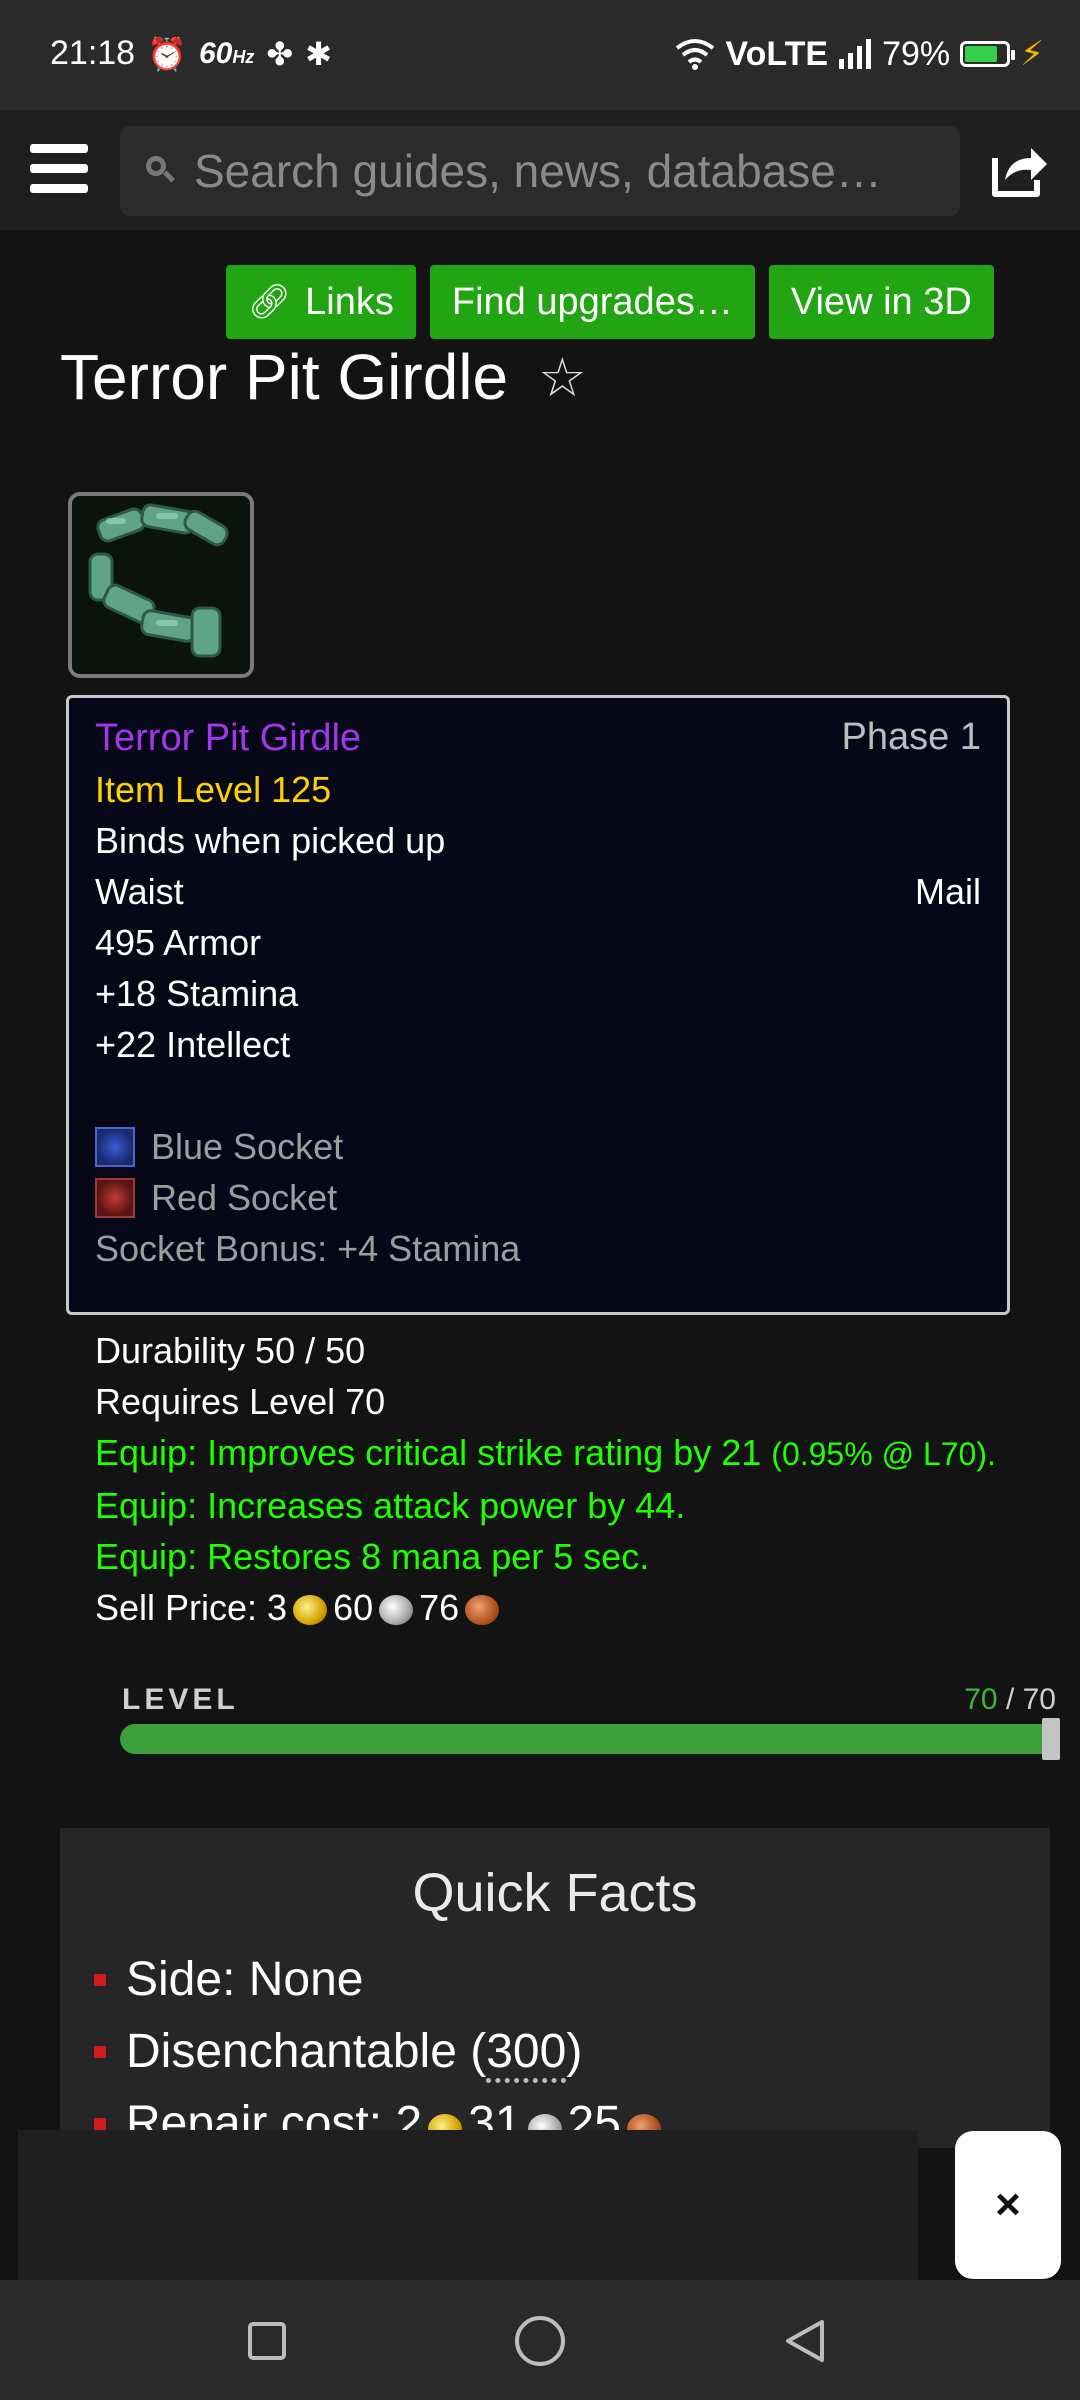 The height and width of the screenshot is (2400, 1080). I want to click on share-icon, so click(1018, 169).